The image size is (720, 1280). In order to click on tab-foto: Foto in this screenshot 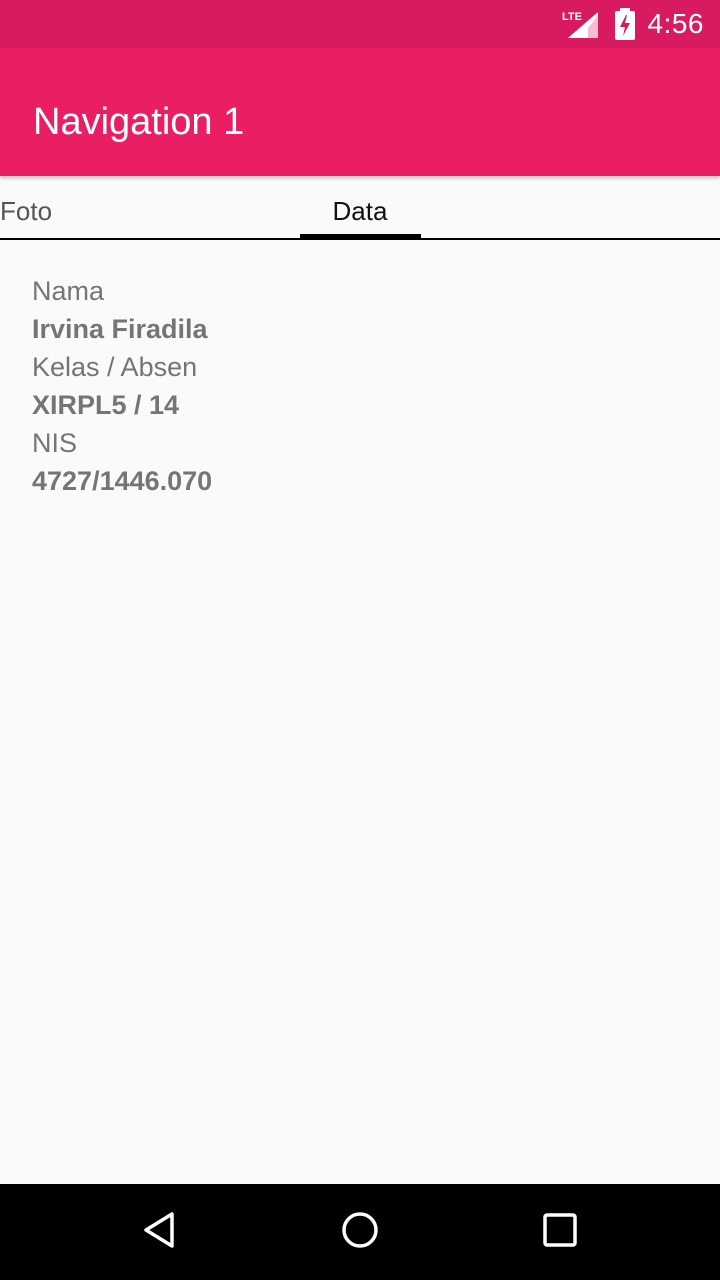, I will do `click(26, 207)`.